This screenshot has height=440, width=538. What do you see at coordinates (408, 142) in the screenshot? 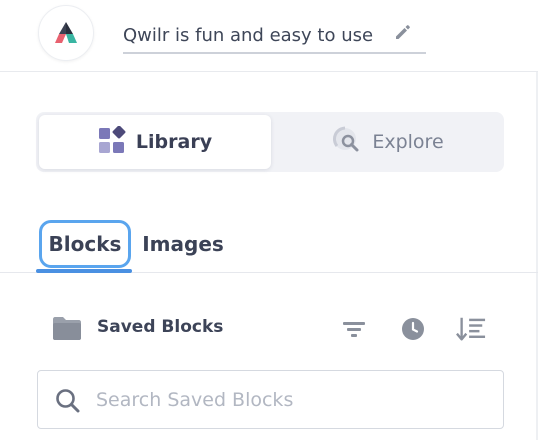
I see `explore-label: Explore` at bounding box center [408, 142].